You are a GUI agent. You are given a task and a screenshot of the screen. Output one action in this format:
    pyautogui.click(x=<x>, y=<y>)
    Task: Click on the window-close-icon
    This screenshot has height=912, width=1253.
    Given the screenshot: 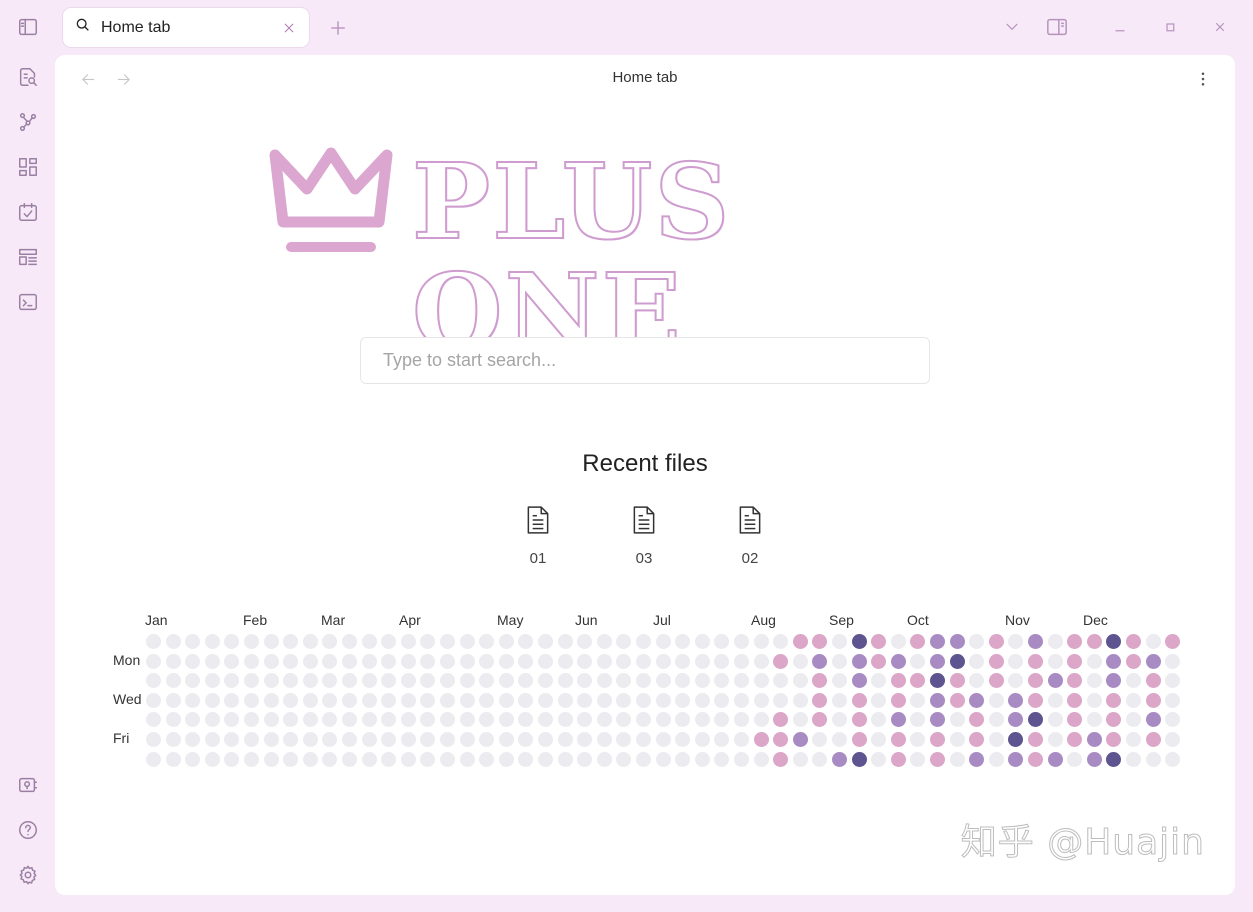 What is the action you would take?
    pyautogui.click(x=1220, y=27)
    